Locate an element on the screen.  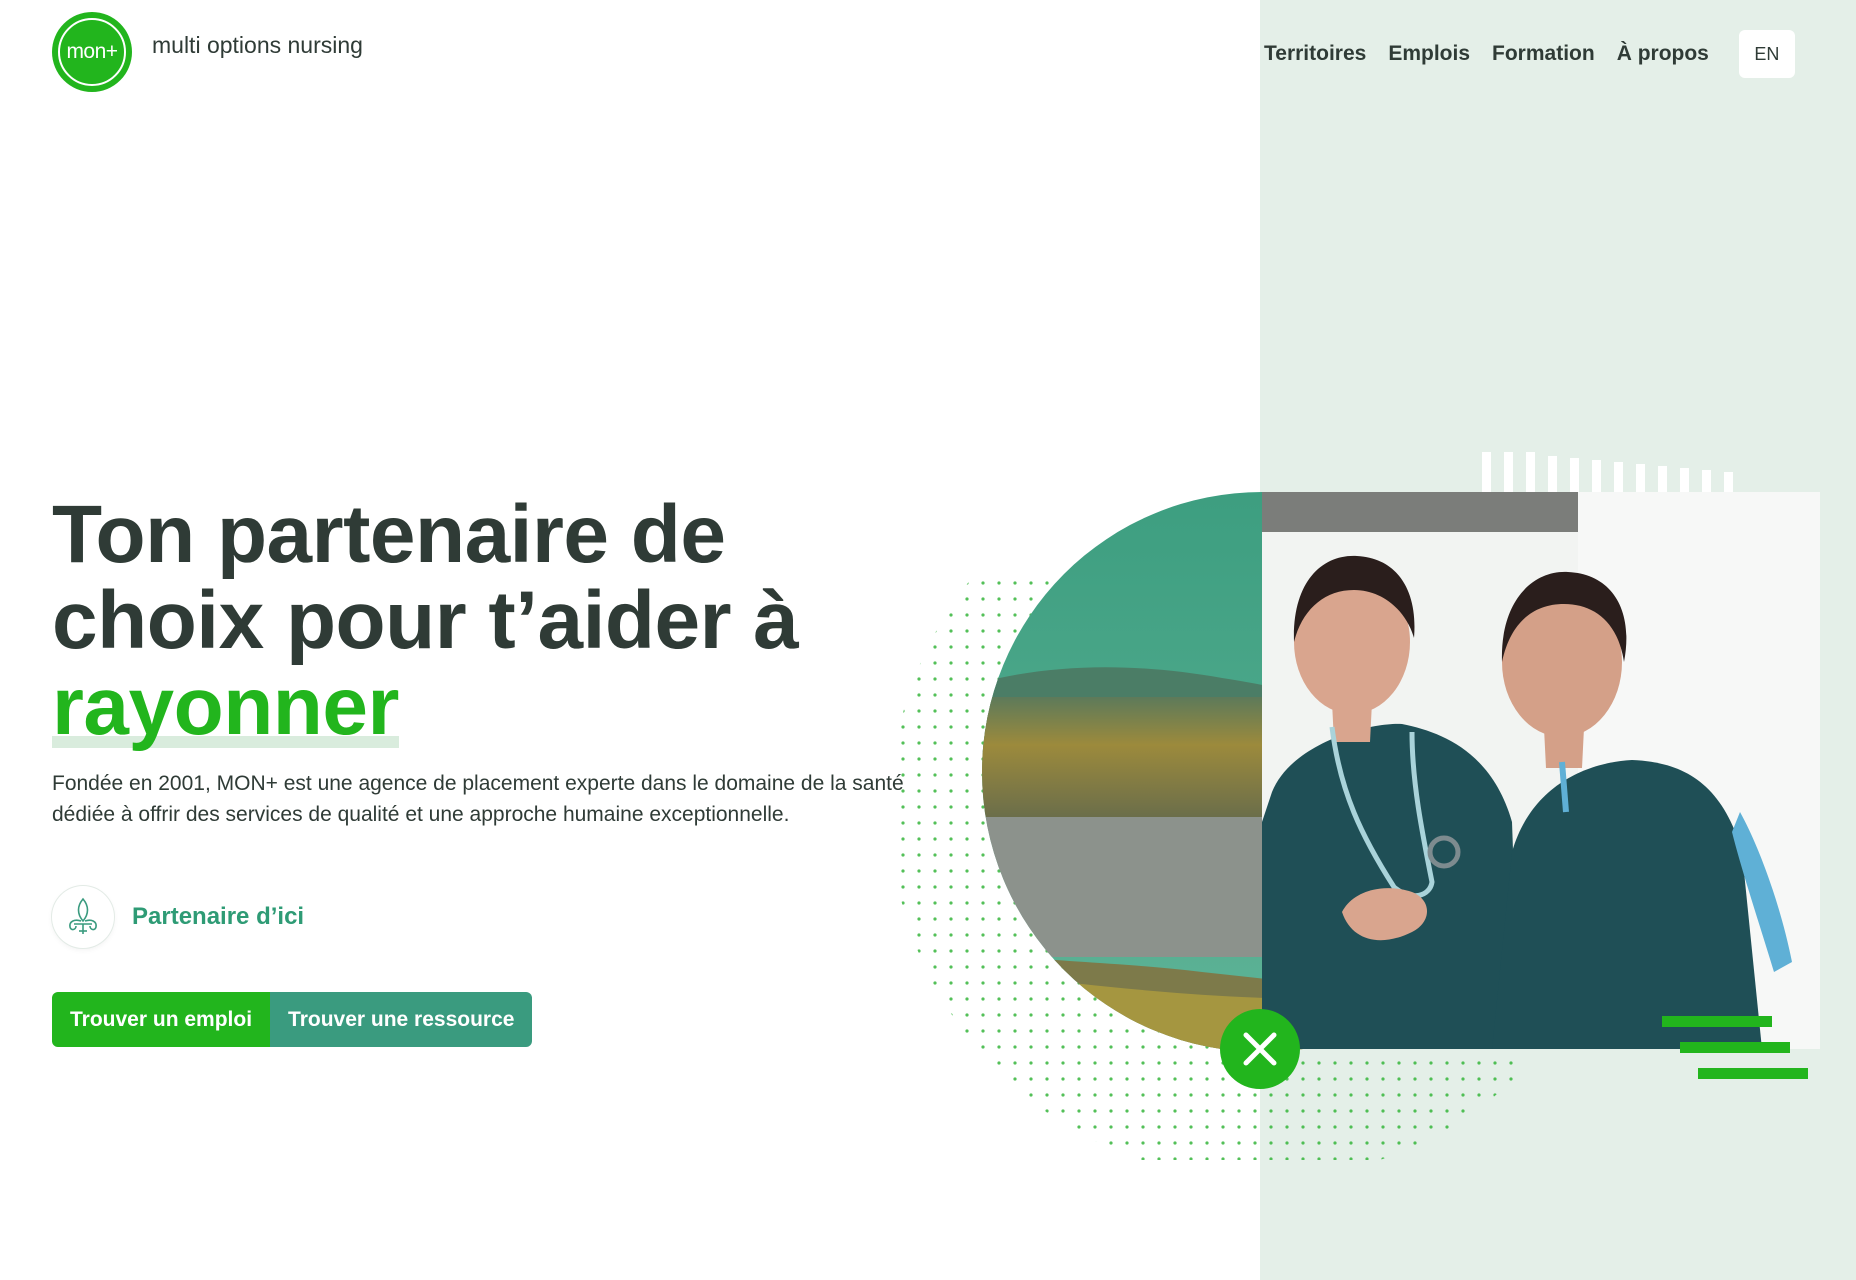
green-lines-decoration is located at coordinates (1735, 1047).